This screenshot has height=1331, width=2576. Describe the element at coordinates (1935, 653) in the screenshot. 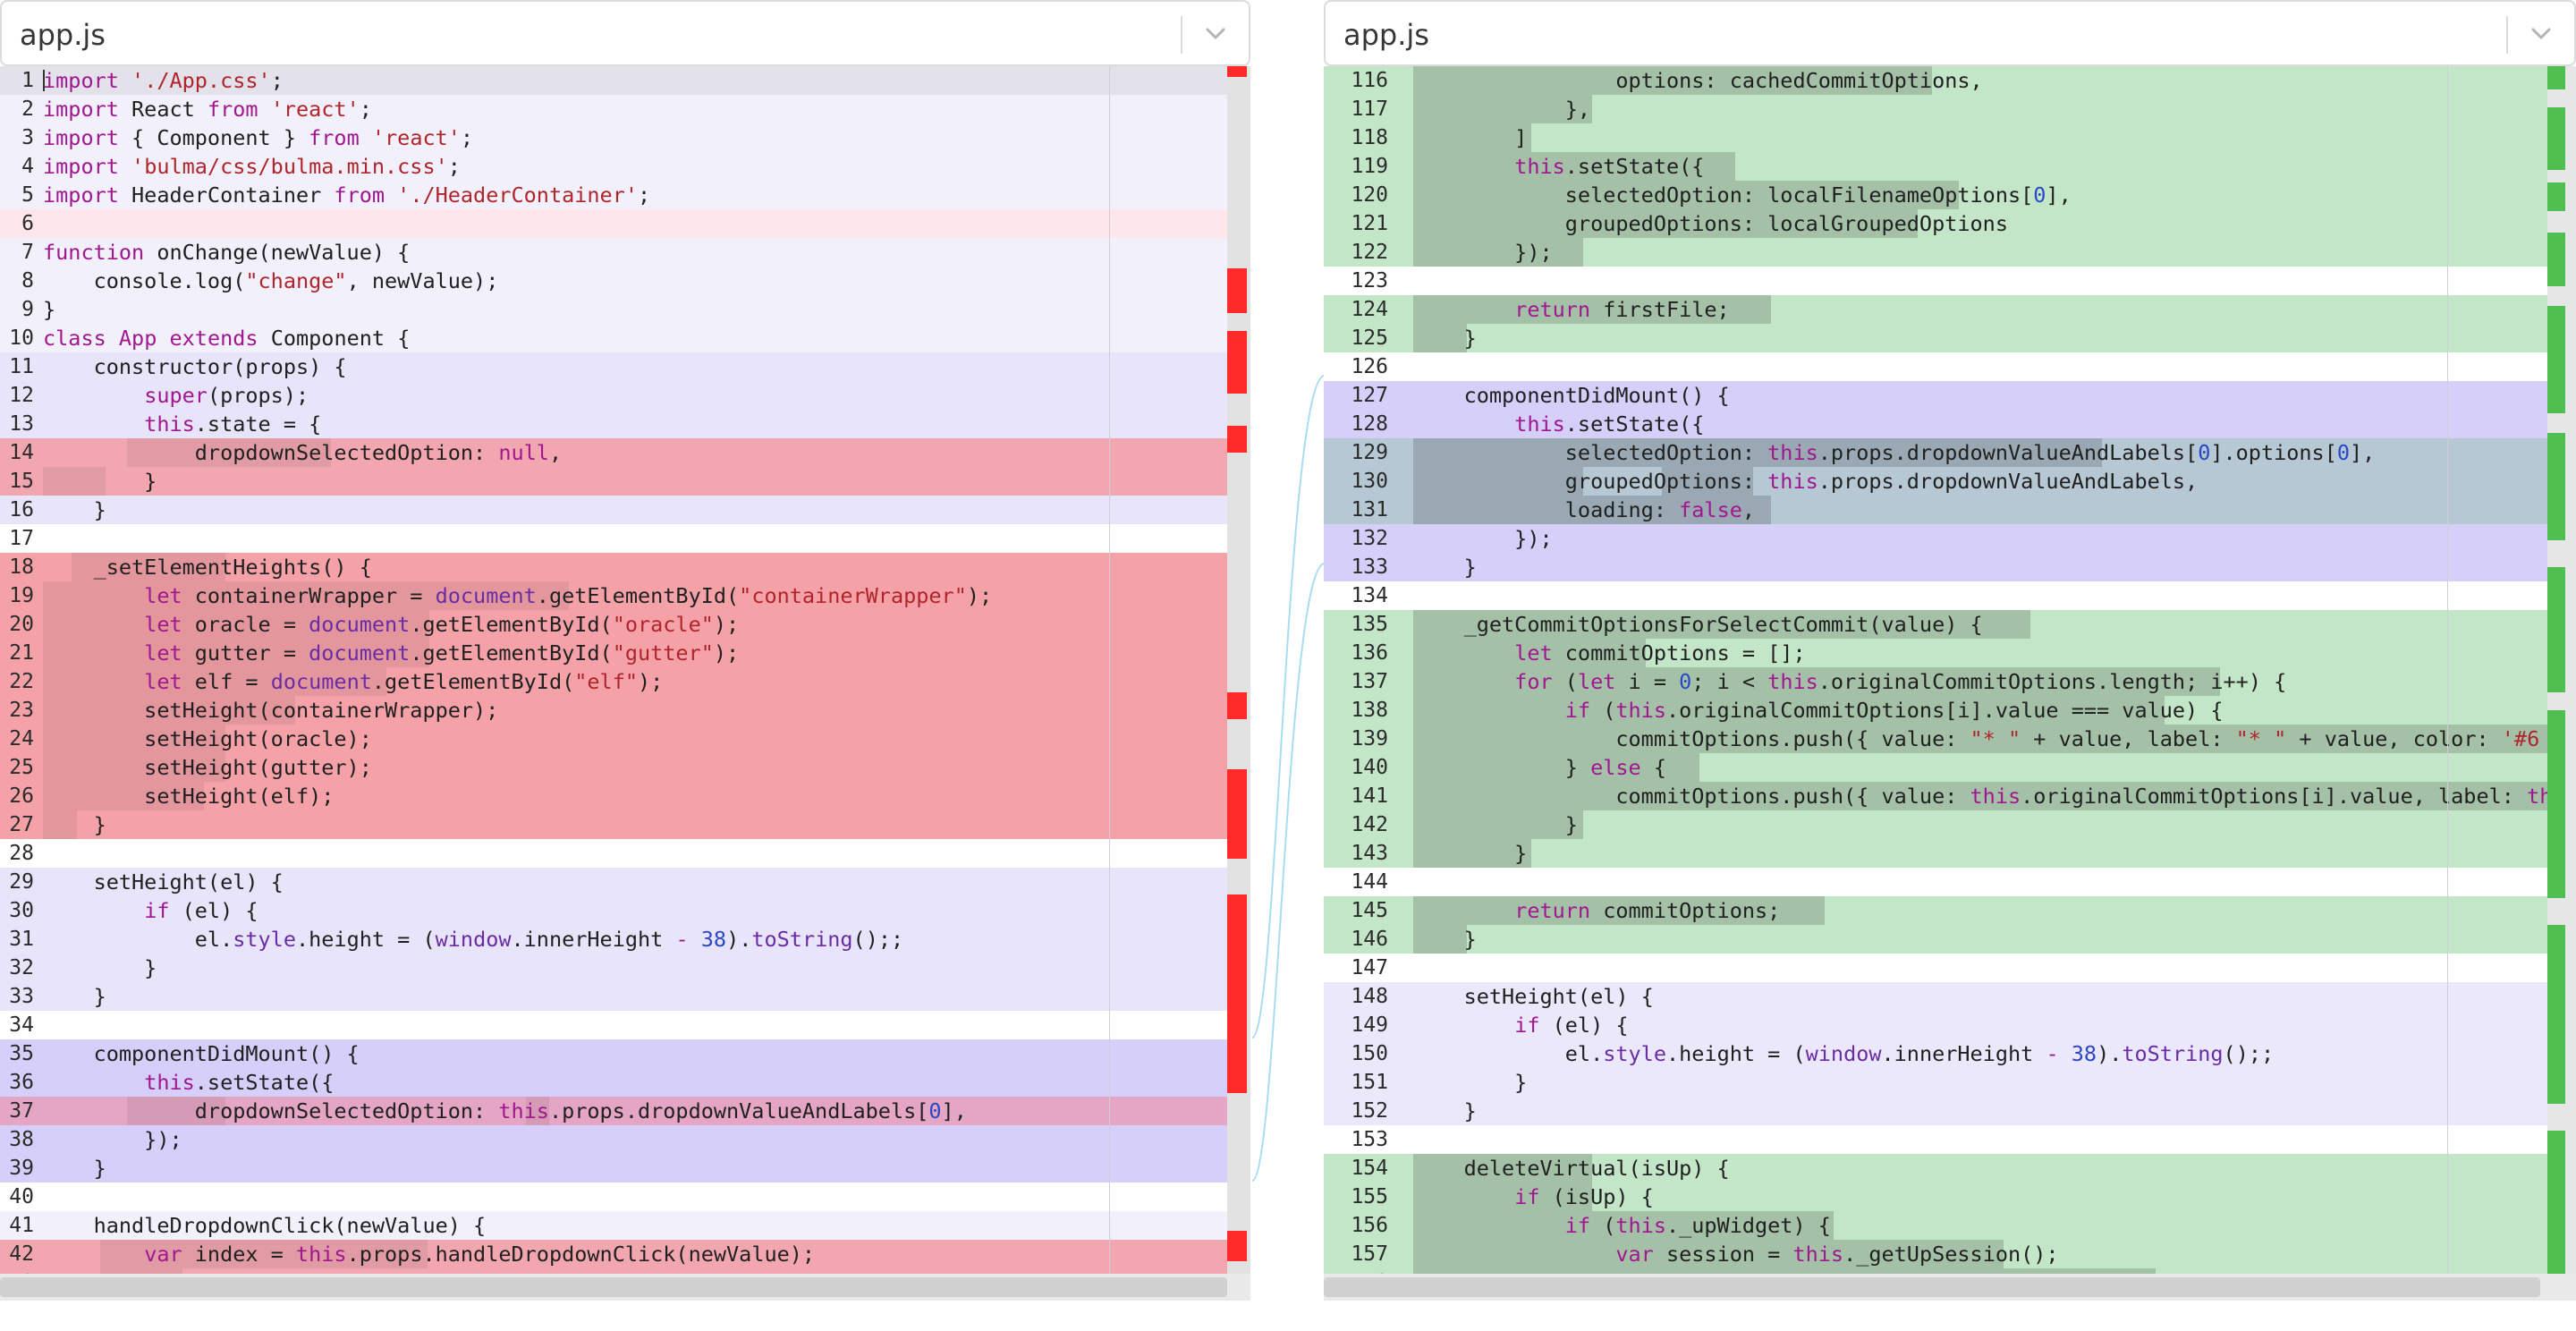

I see `code-line: 136 let commitOptions = [];` at that location.